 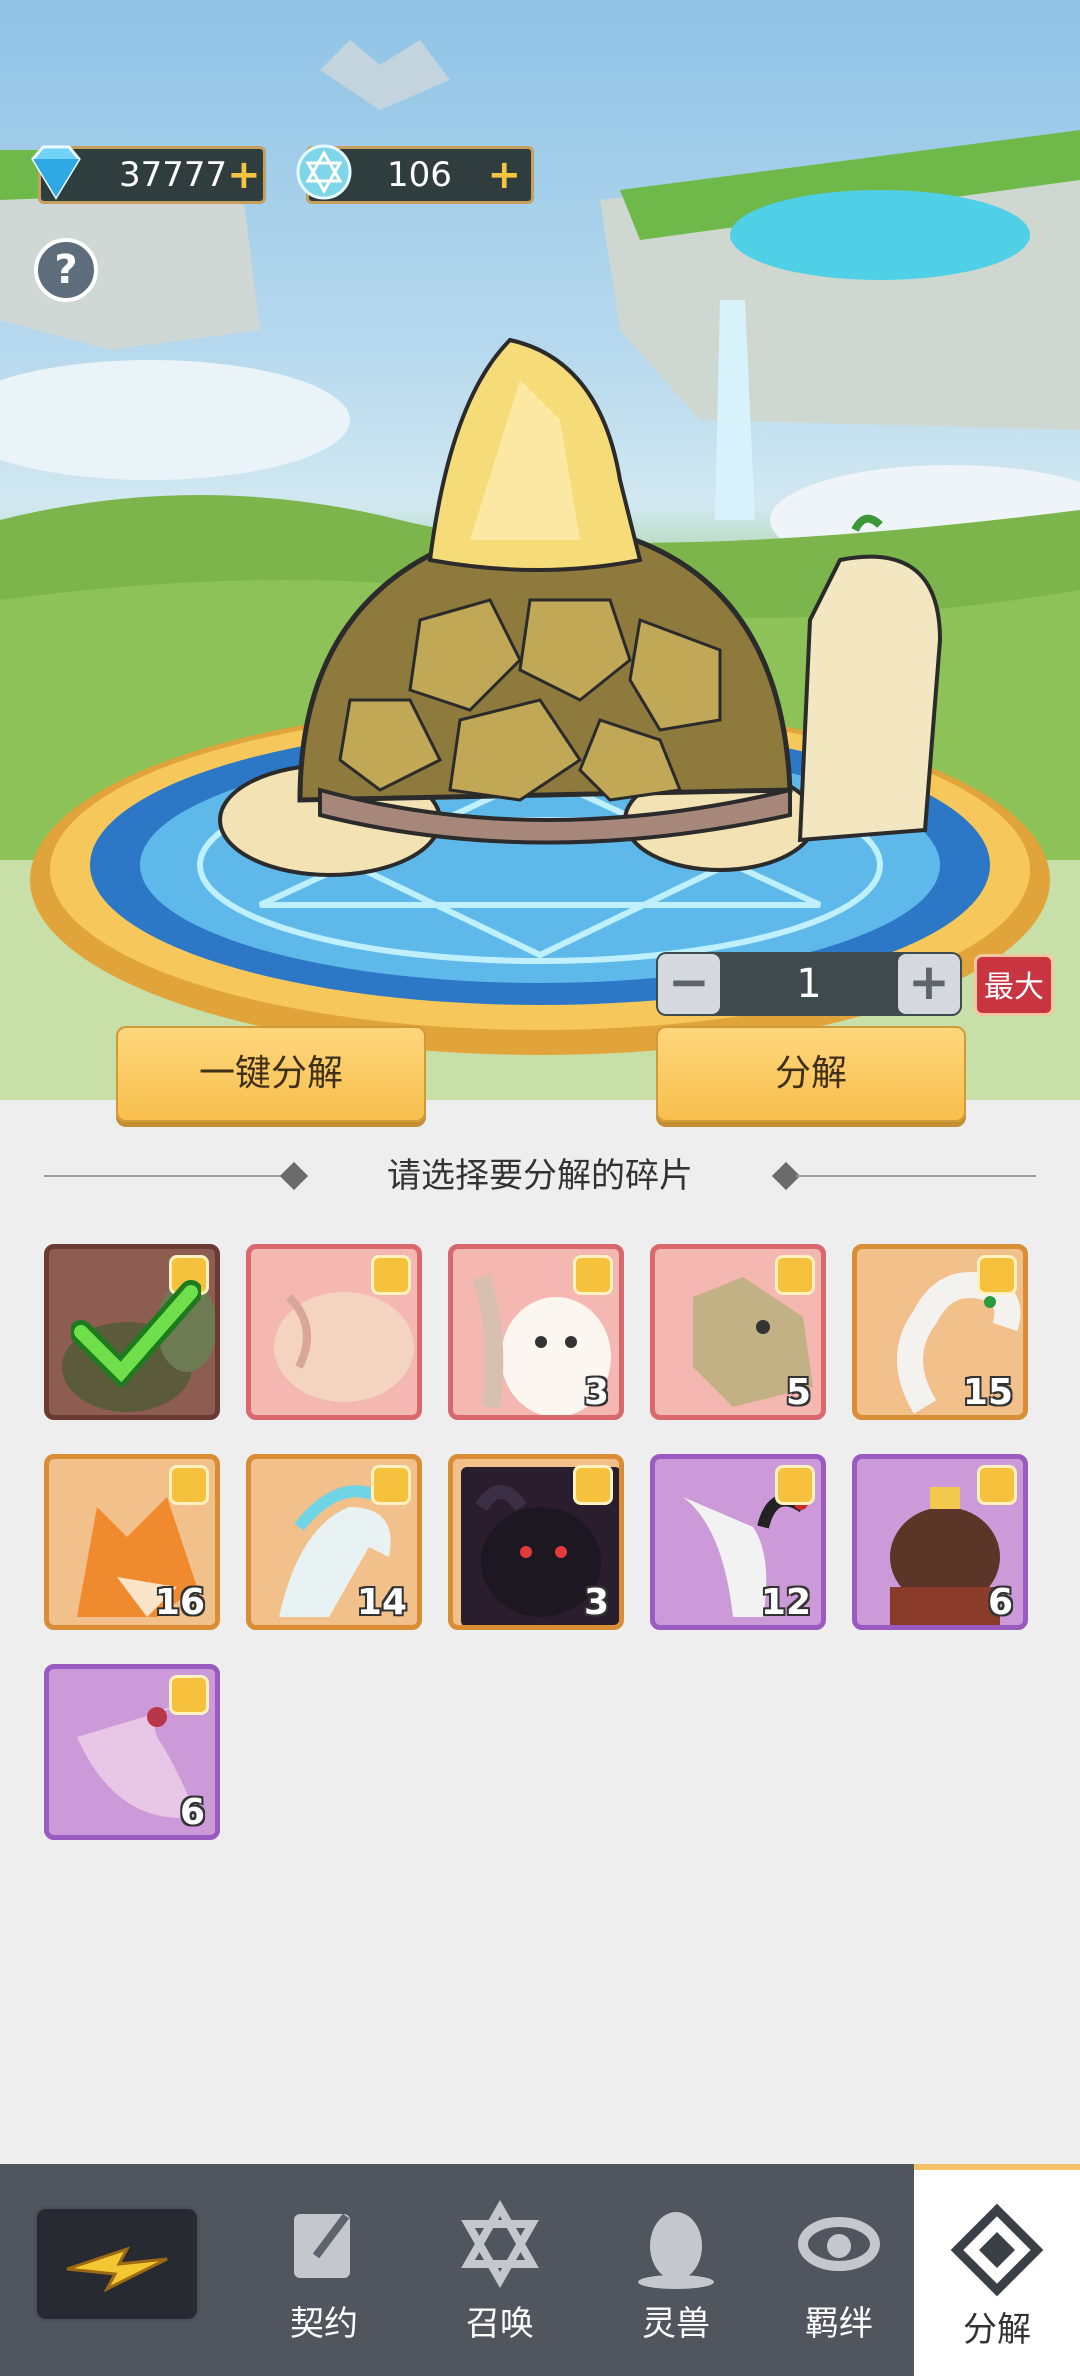 What do you see at coordinates (324, 2324) in the screenshot?
I see `tab-label: 契约` at bounding box center [324, 2324].